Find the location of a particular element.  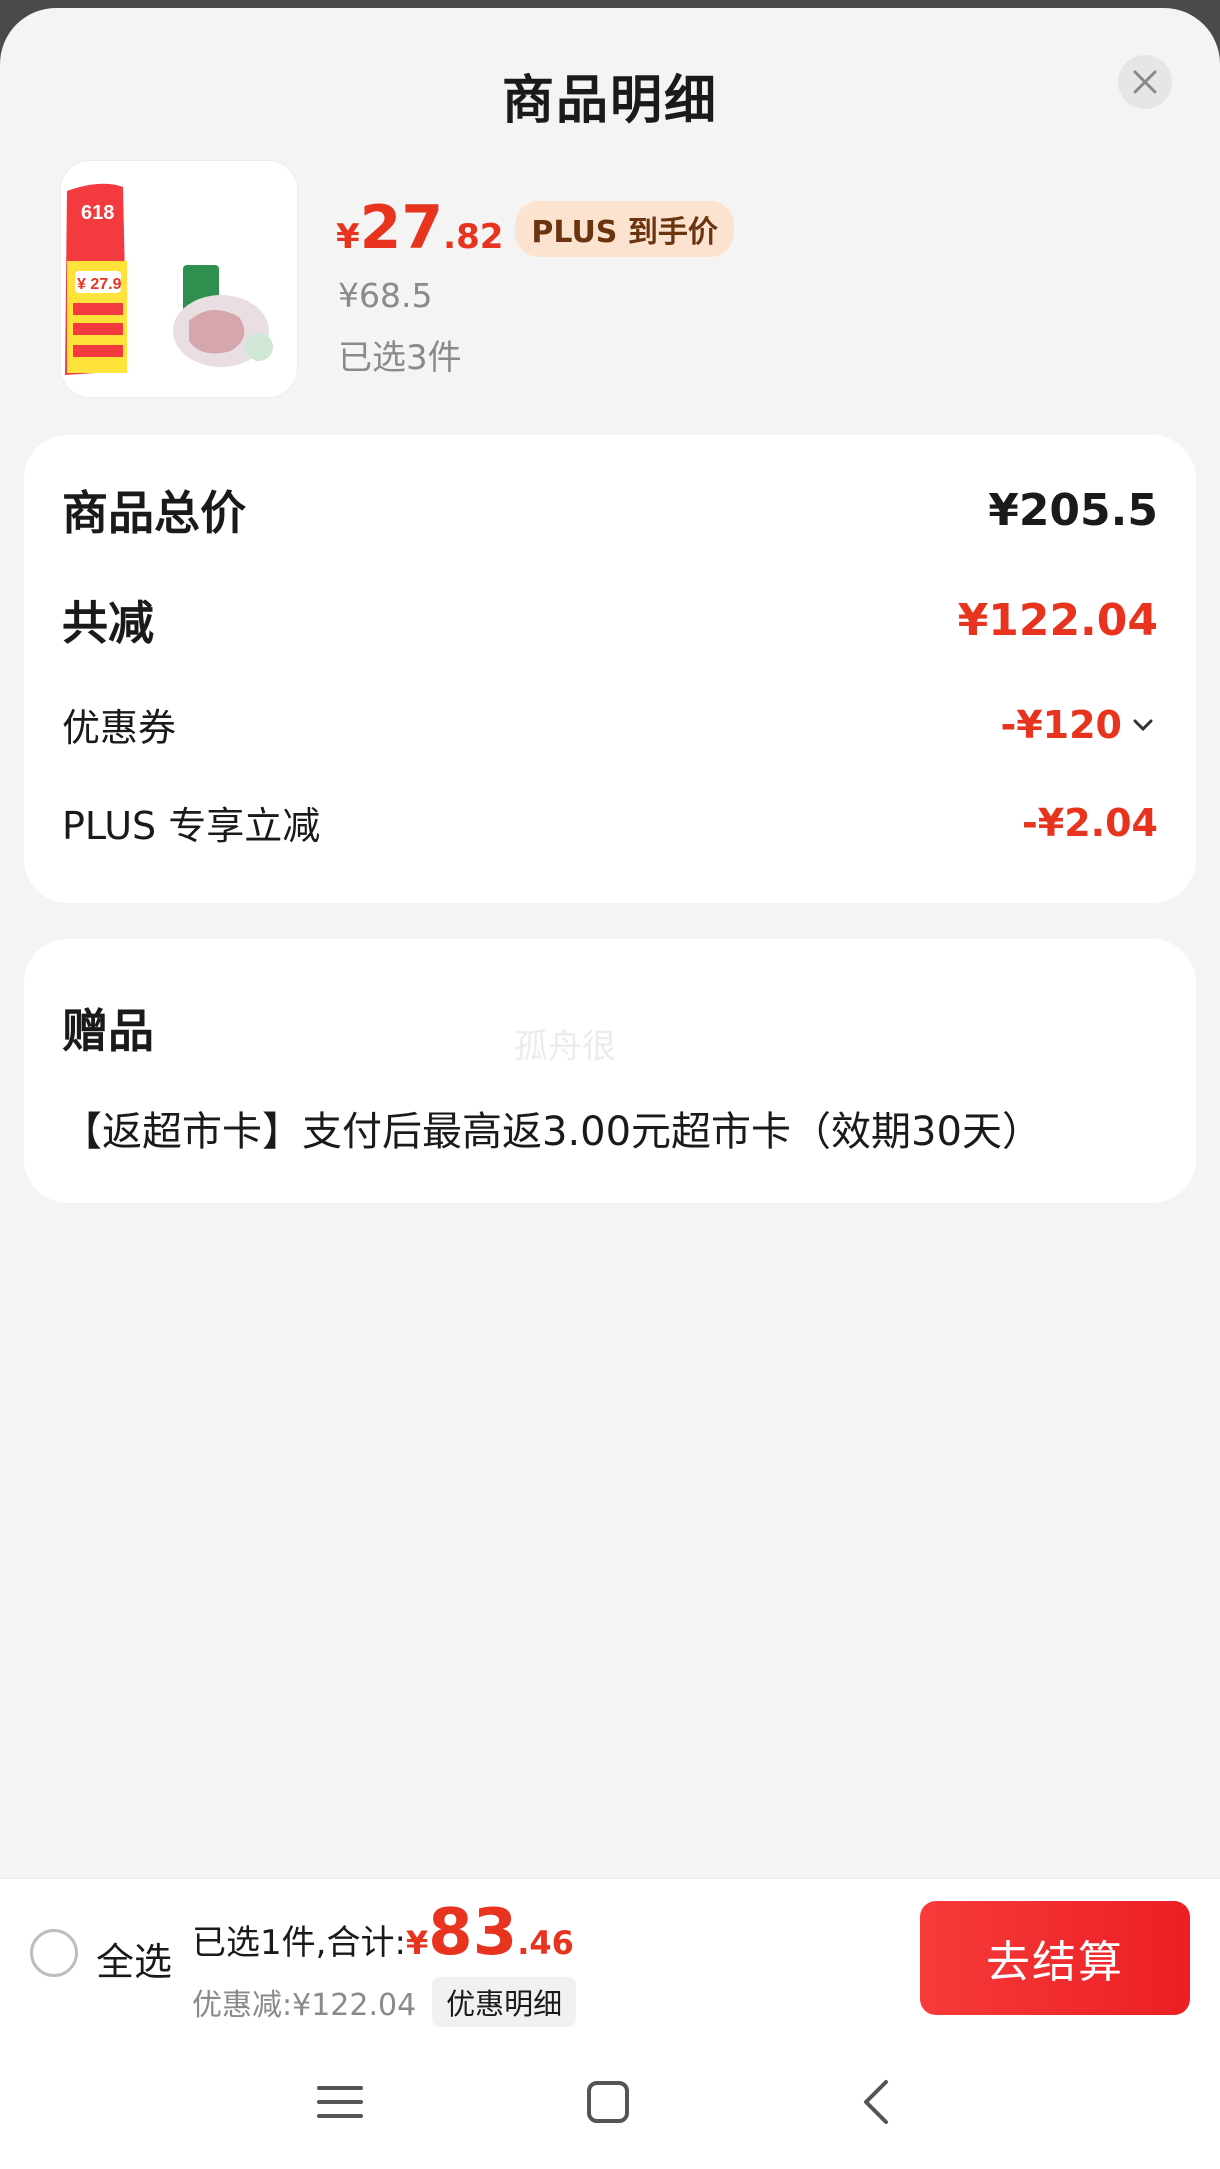

close-button is located at coordinates (1145, 82).